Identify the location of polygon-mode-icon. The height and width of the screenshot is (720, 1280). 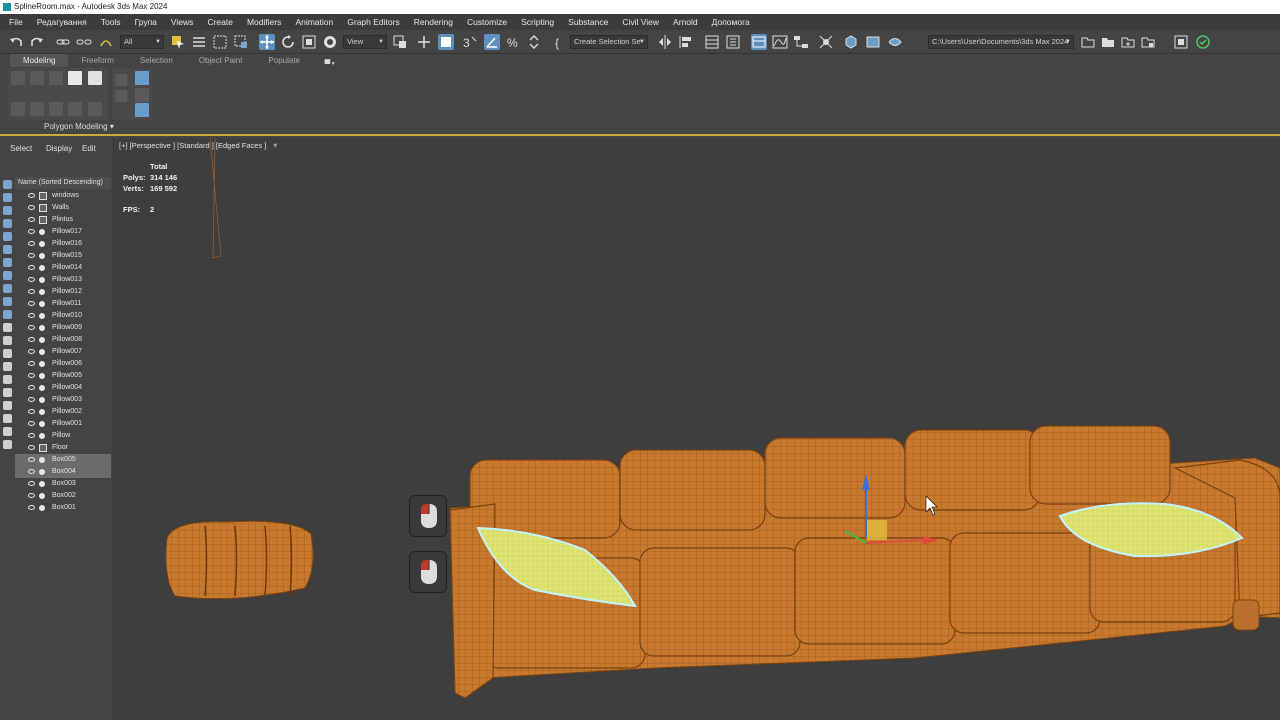
(75, 78).